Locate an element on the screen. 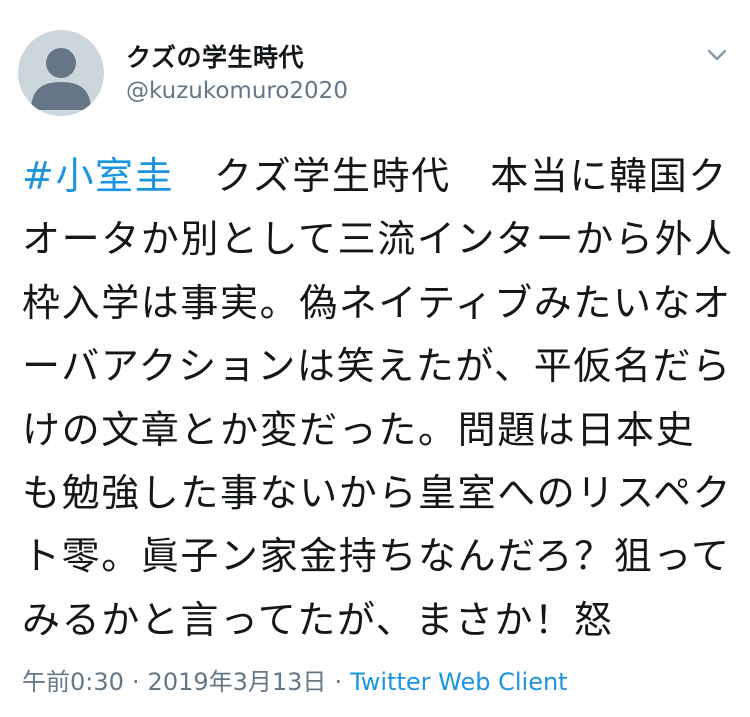 This screenshot has height=717, width=750. user-handle: @kuzukomuro2020 is located at coordinates (237, 91).